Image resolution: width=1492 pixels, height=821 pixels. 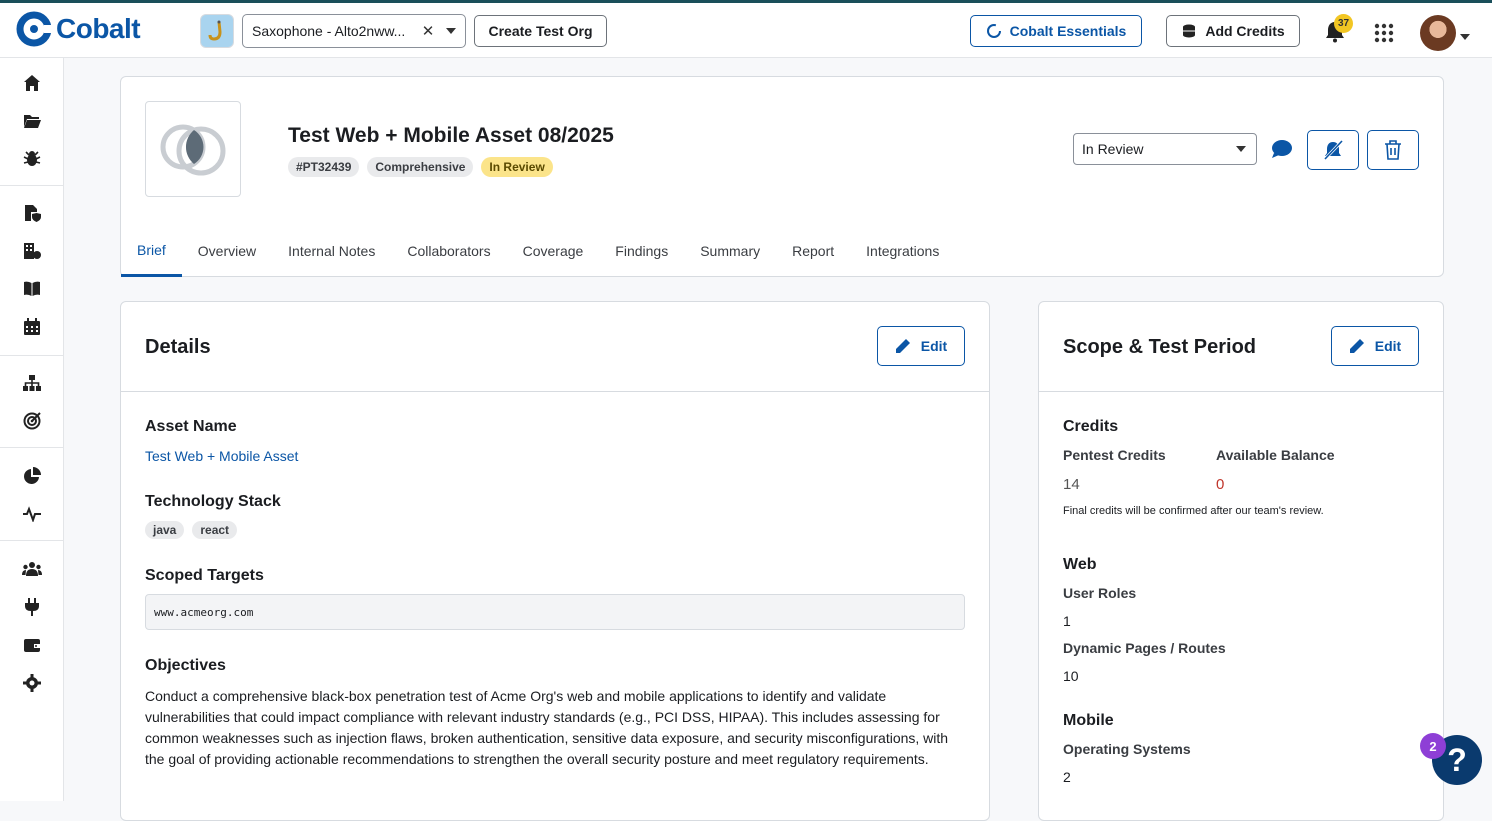 What do you see at coordinates (1343, 23) in the screenshot?
I see `notification-count-badge: 37` at bounding box center [1343, 23].